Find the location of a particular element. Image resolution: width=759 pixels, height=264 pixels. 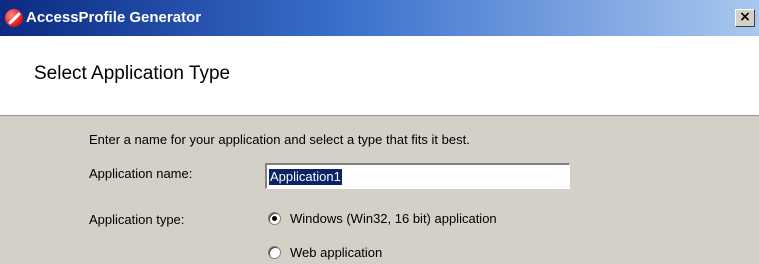

radio-unselected-icon is located at coordinates (274, 252).